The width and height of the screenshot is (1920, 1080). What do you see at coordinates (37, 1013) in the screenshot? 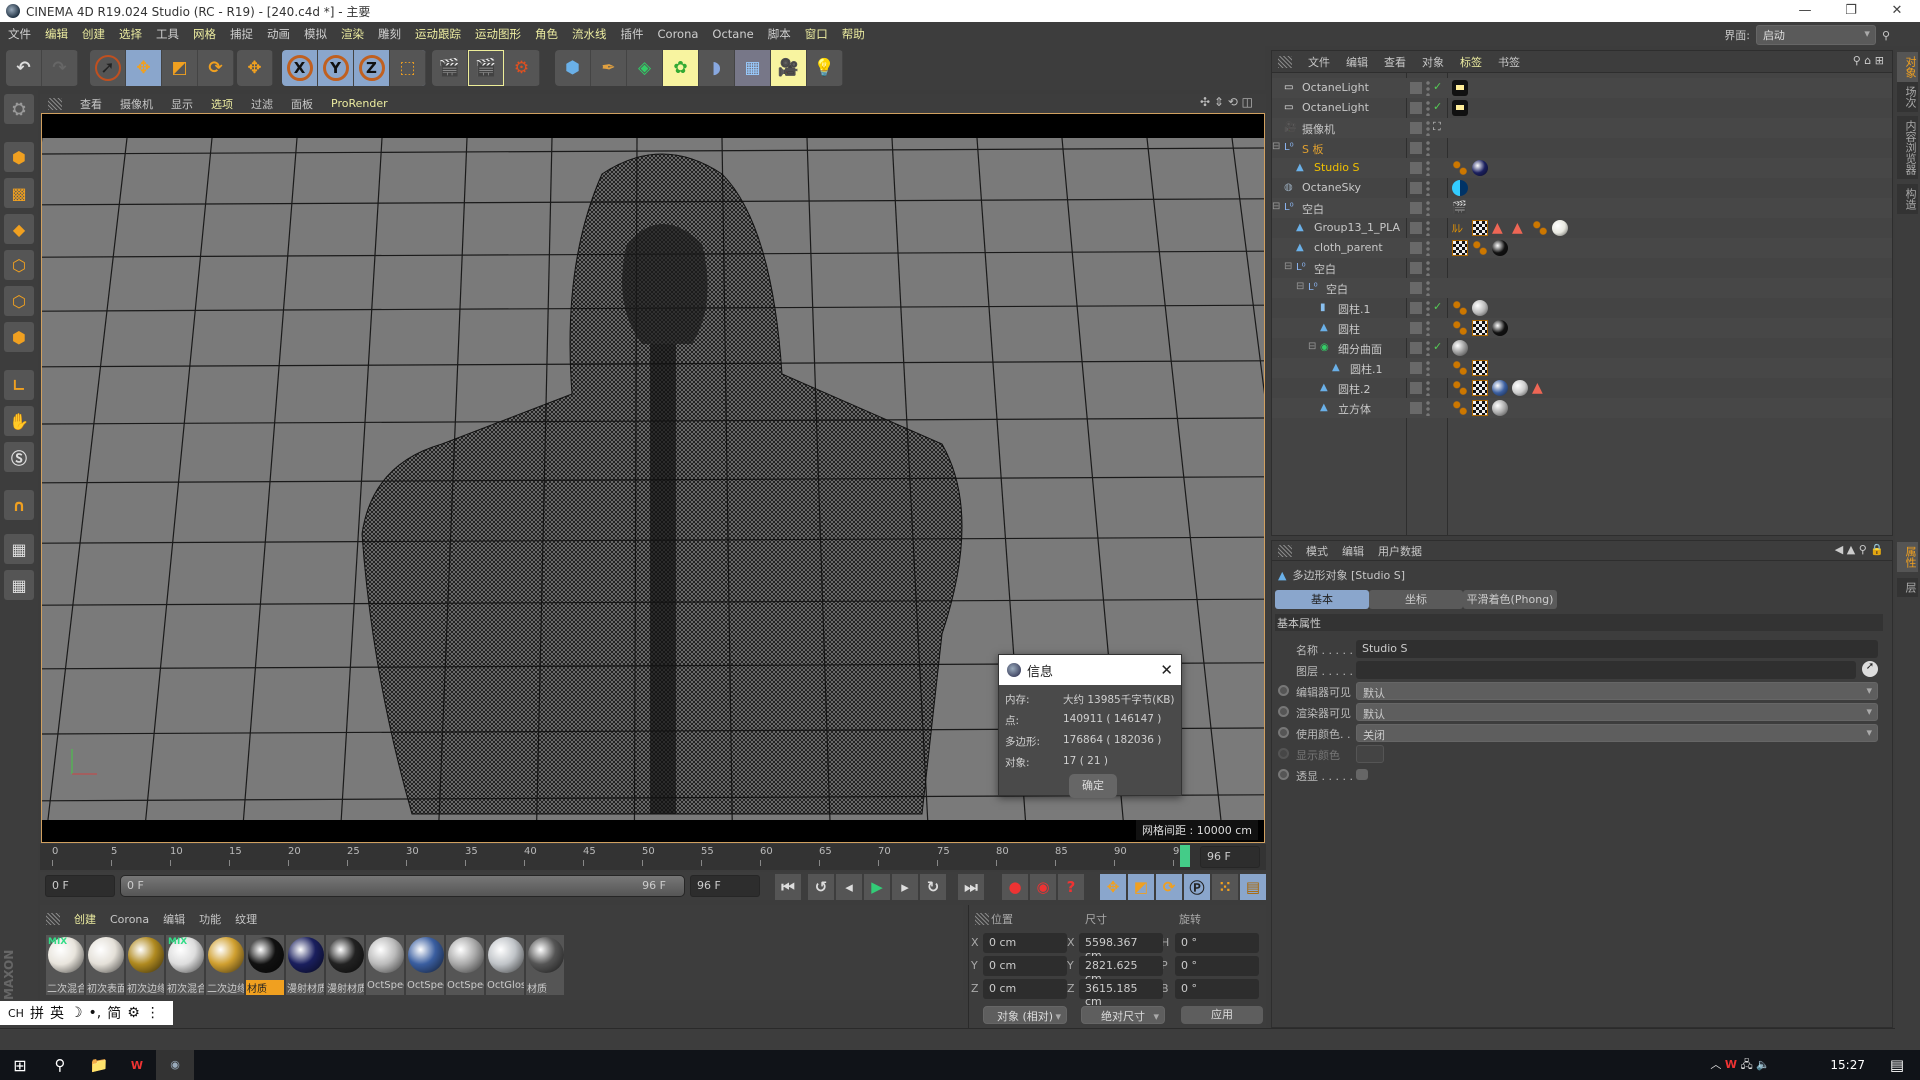
I see `ime-item: 拼` at bounding box center [37, 1013].